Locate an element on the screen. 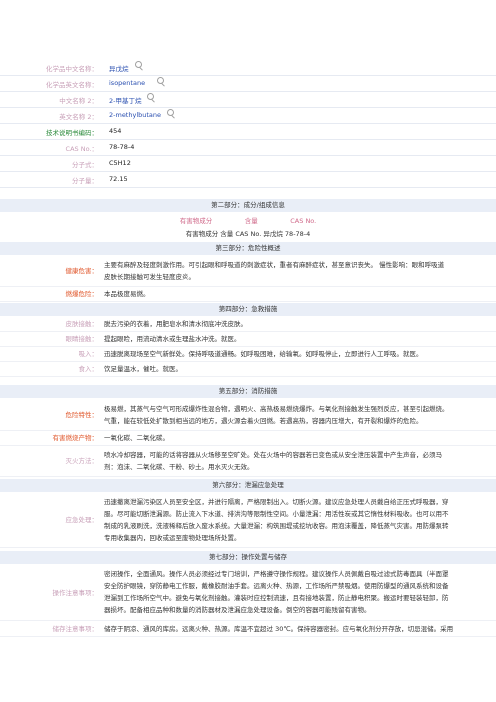 Image resolution: width=496 pixels, height=702 pixels. ingestion-text: 饮足量温水，催吐。就医。 is located at coordinates (143, 369).